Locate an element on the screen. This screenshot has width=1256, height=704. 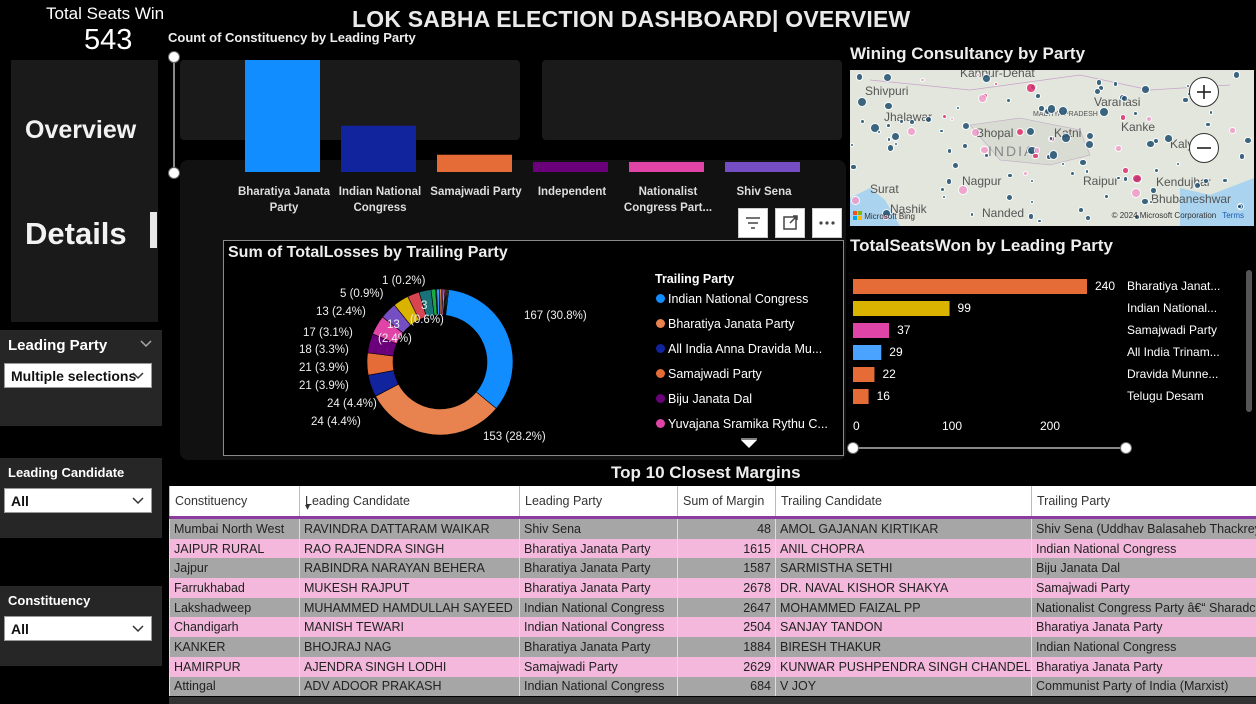
column-header: Sum of Margin is located at coordinates (726, 502).